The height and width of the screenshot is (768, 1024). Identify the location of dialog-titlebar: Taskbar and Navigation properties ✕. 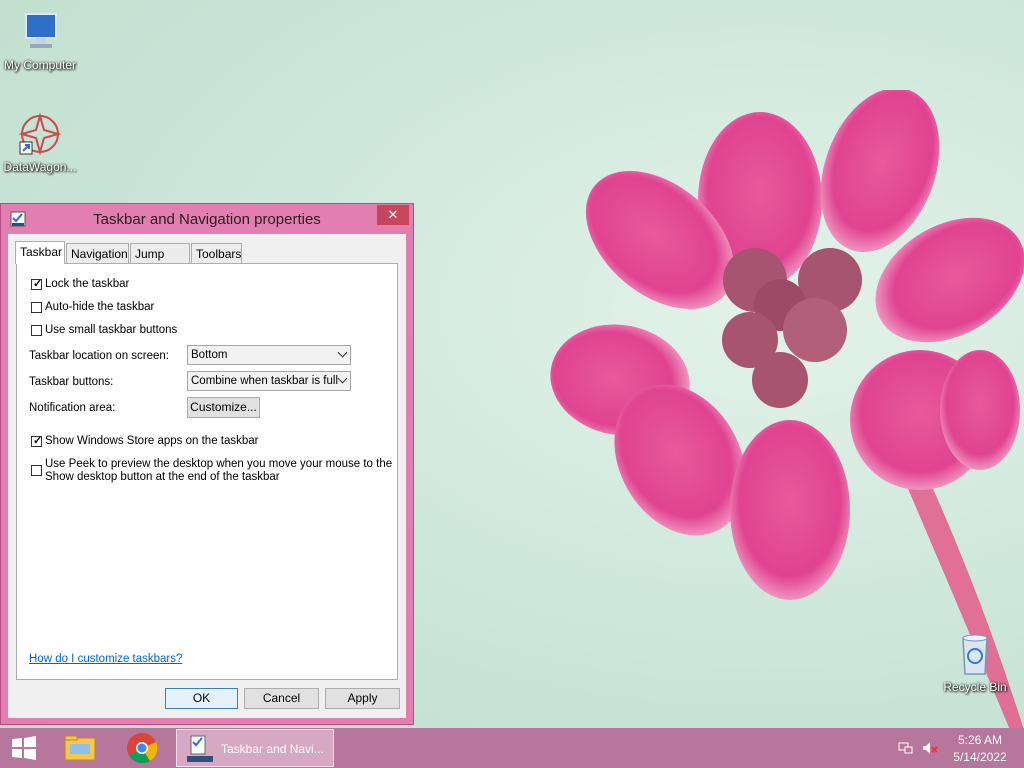
(207, 219).